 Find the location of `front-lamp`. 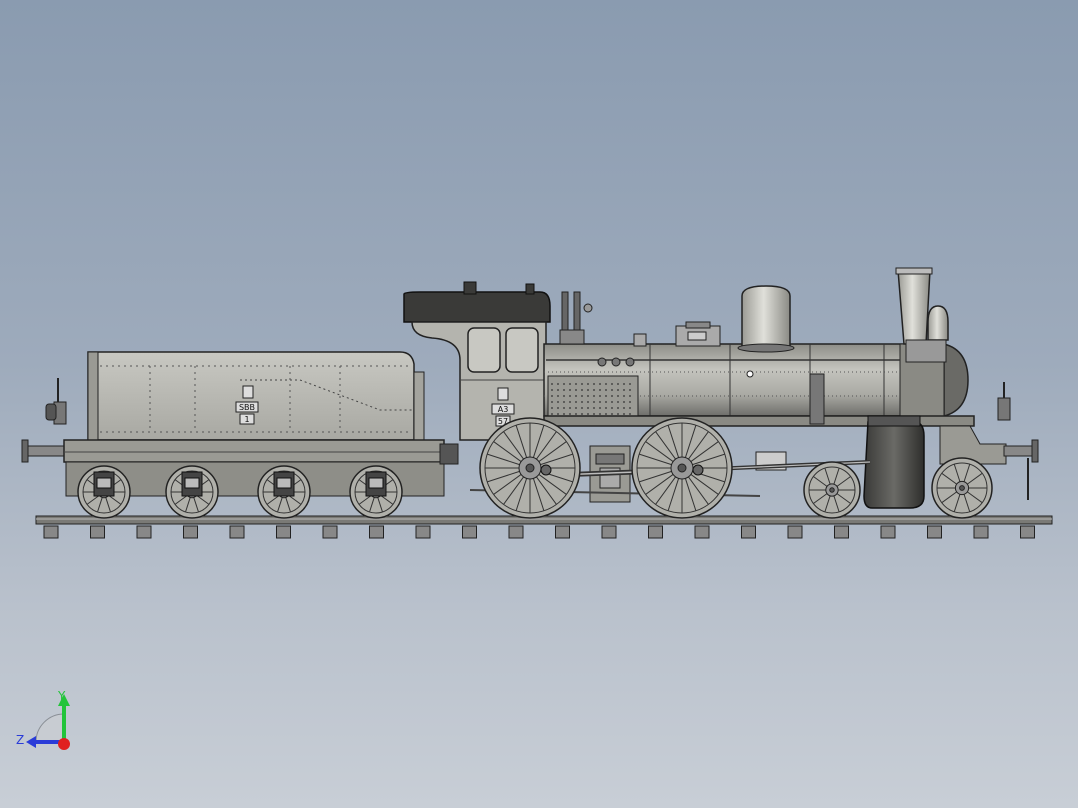

front-lamp is located at coordinates (1004, 409).